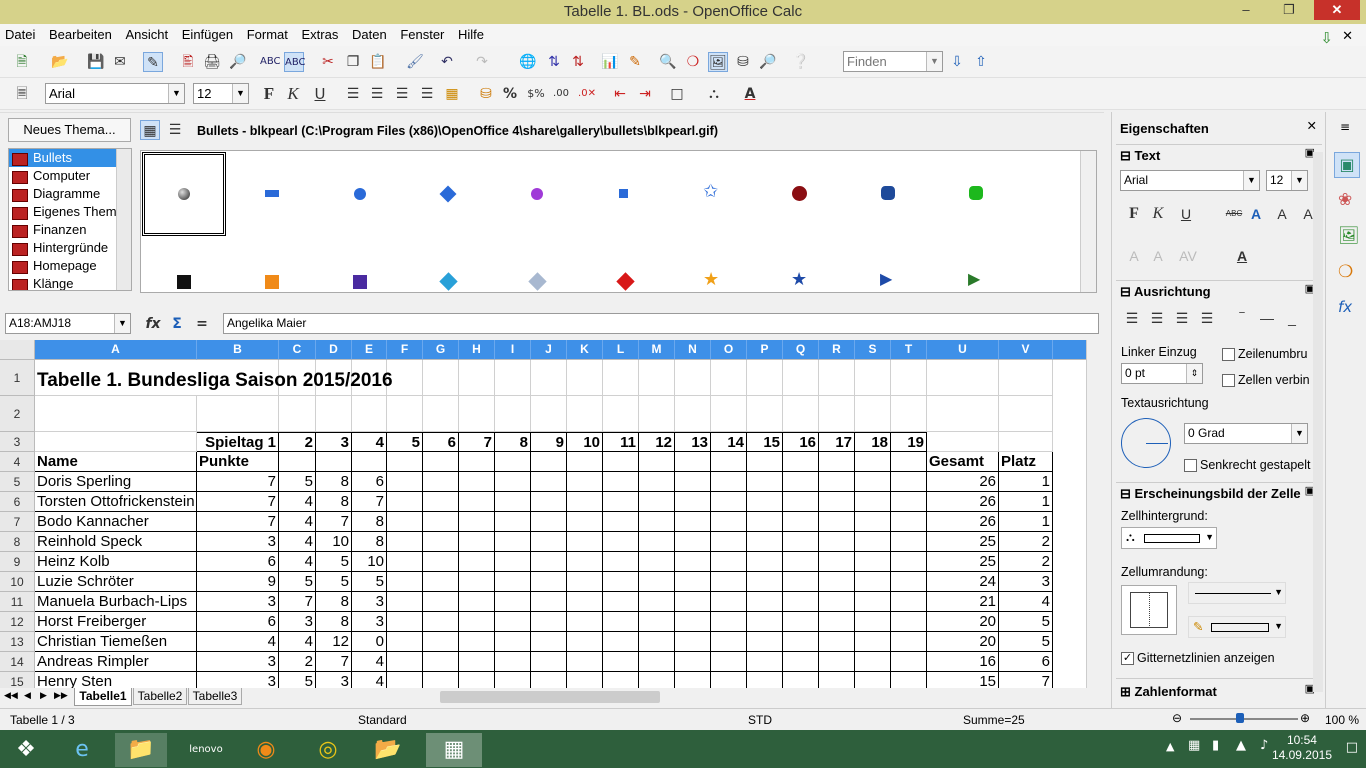 This screenshot has height=768, width=1366. What do you see at coordinates (621, 350) in the screenshot?
I see `column-header-l: L` at bounding box center [621, 350].